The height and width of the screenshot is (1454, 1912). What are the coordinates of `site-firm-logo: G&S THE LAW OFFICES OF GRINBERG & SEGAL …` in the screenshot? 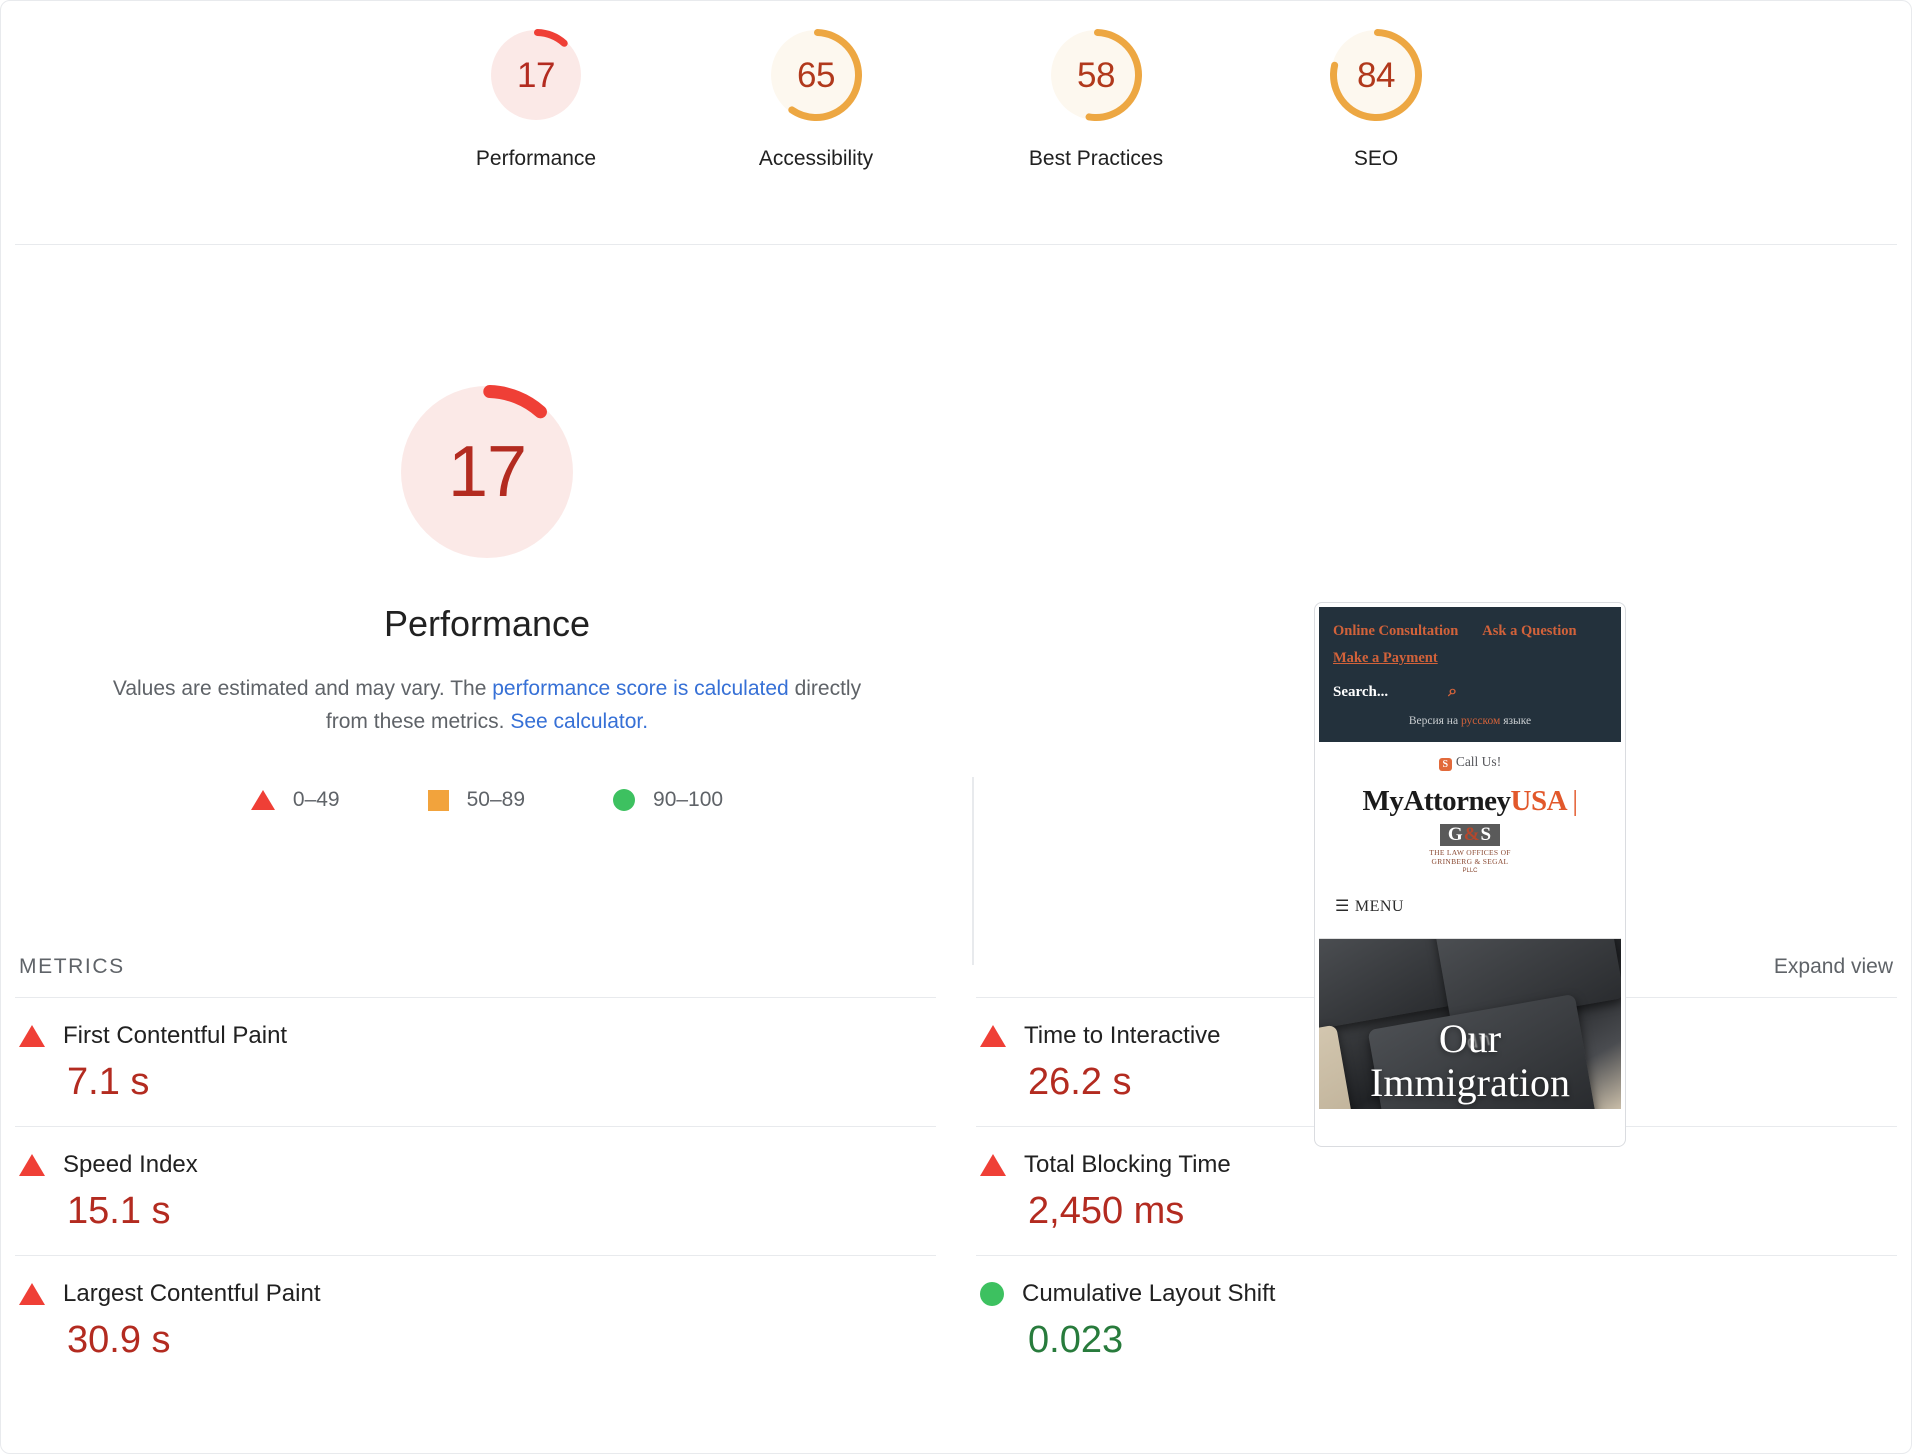 It's located at (1470, 849).